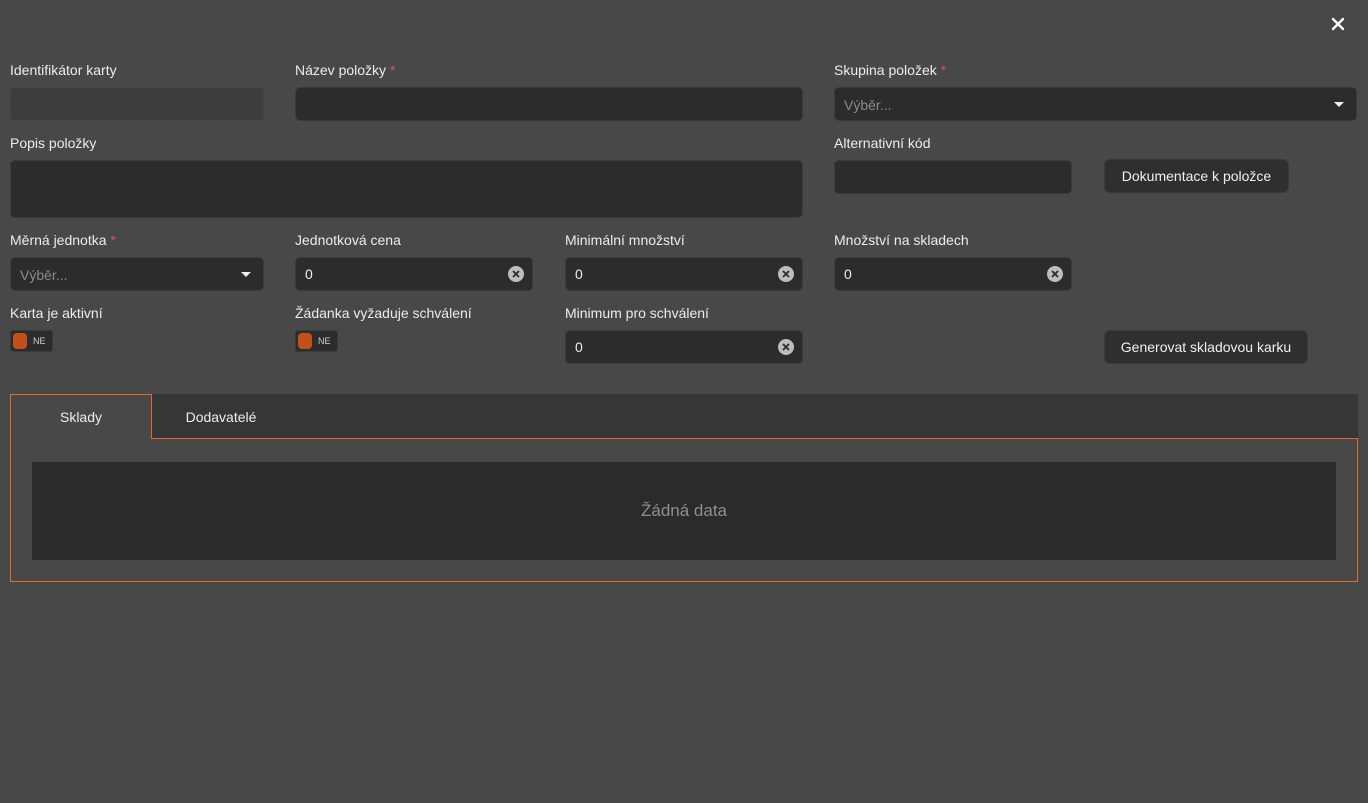 The width and height of the screenshot is (1368, 803). What do you see at coordinates (625, 240) in the screenshot?
I see `min-quantity-label: Minimální množství` at bounding box center [625, 240].